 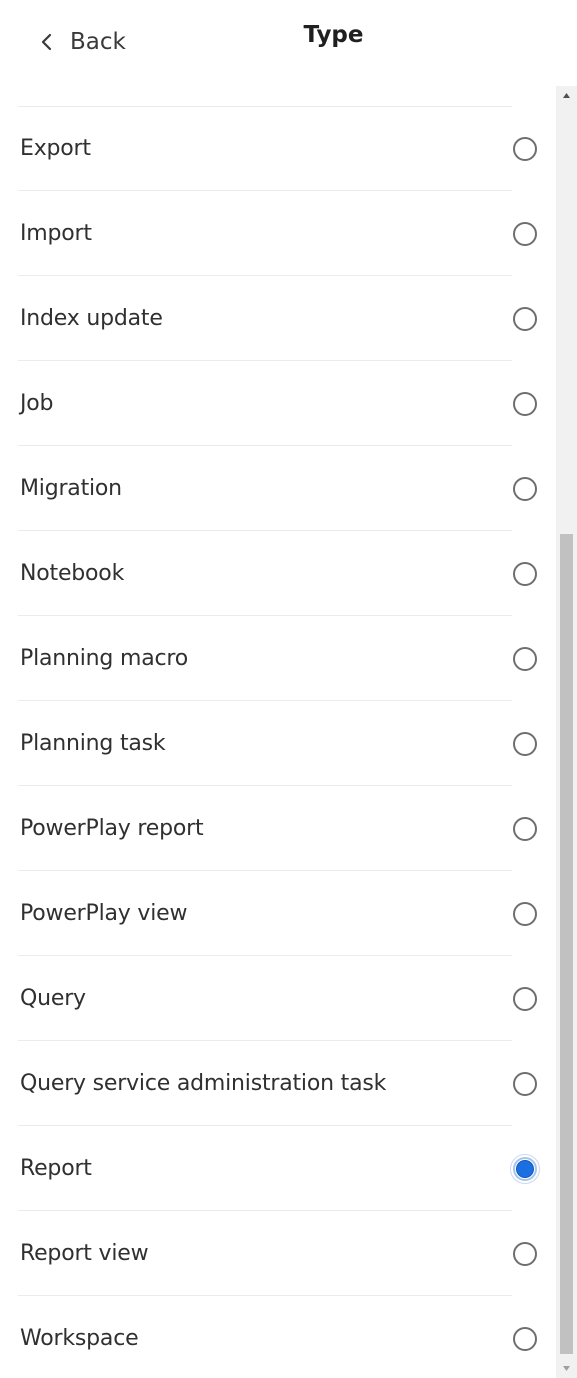 What do you see at coordinates (278, 148) in the screenshot?
I see `list-item: Export` at bounding box center [278, 148].